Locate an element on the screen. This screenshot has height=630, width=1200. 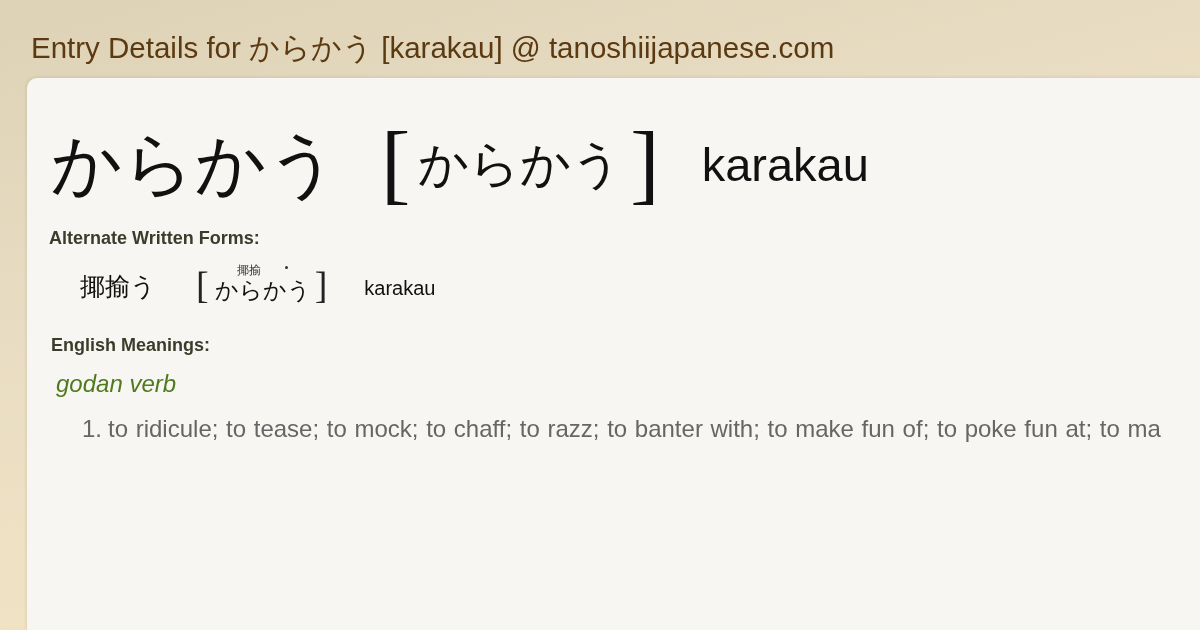
written-form: 揶揄う is located at coordinates (118, 286).